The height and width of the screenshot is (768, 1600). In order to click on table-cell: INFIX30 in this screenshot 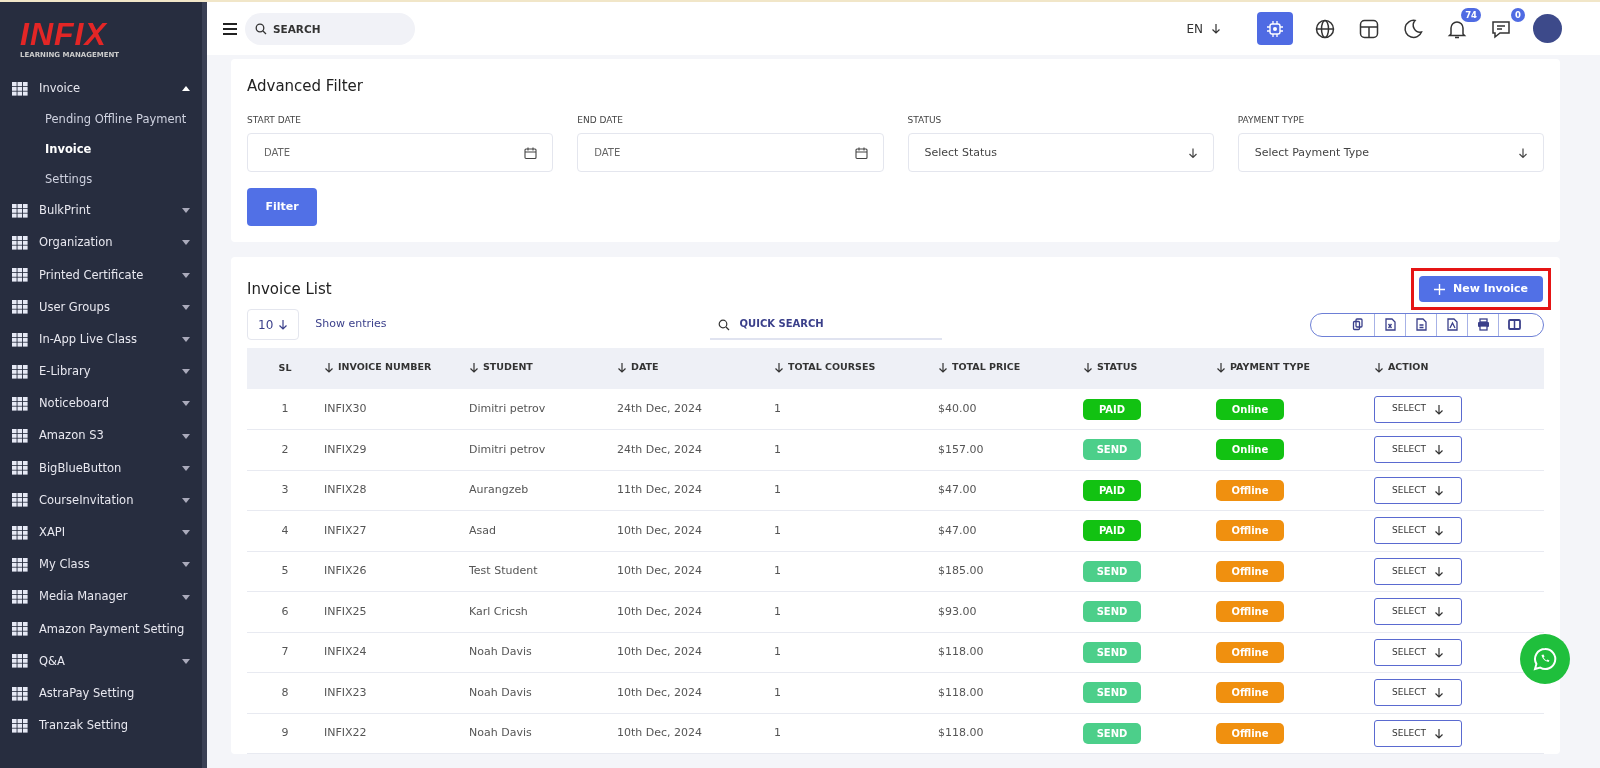, I will do `click(395, 409)`.